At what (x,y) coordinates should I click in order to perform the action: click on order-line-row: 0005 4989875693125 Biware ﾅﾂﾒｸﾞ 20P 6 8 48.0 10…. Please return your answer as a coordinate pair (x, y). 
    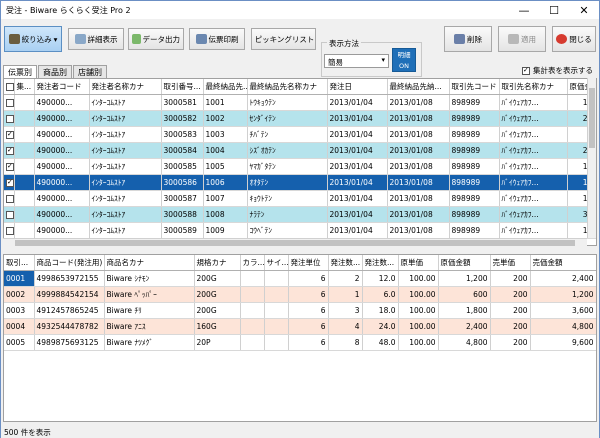
    Looking at the image, I should click on (300, 342).